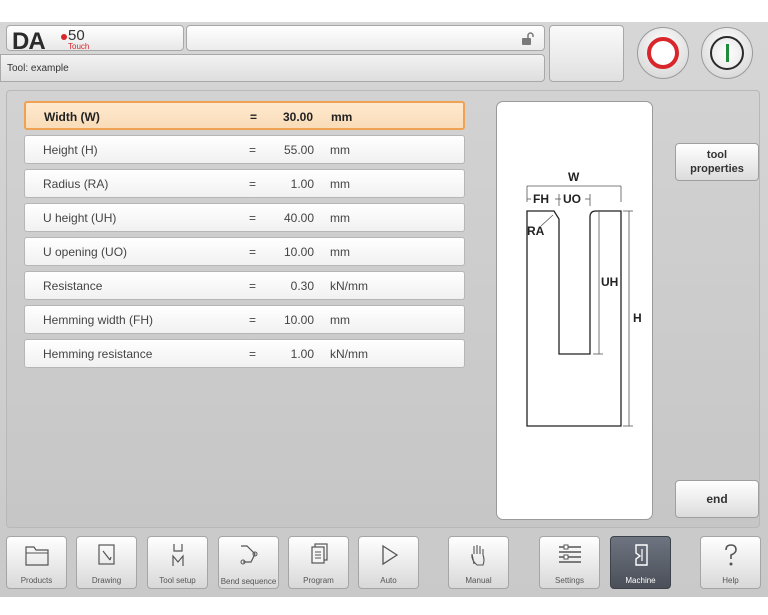 Image resolution: width=768 pixels, height=615 pixels. I want to click on nav-label: Manual, so click(478, 580).